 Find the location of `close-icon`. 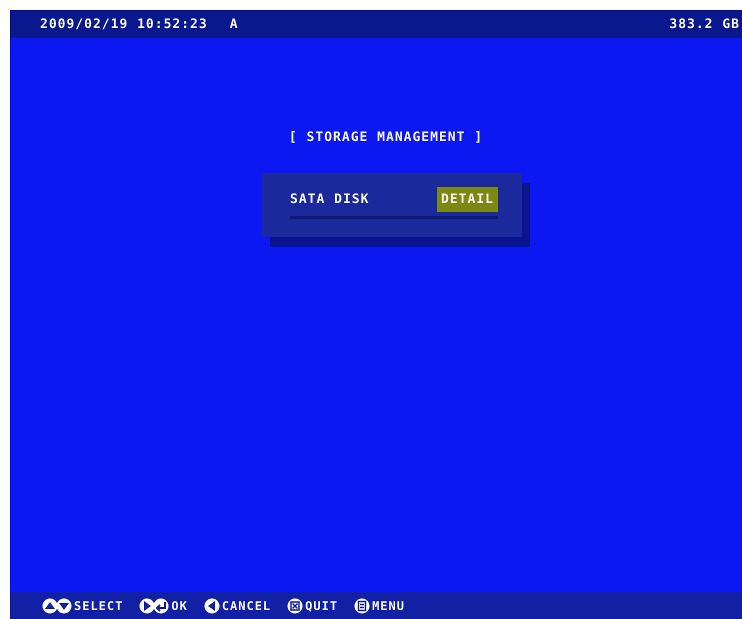

close-icon is located at coordinates (295, 606).